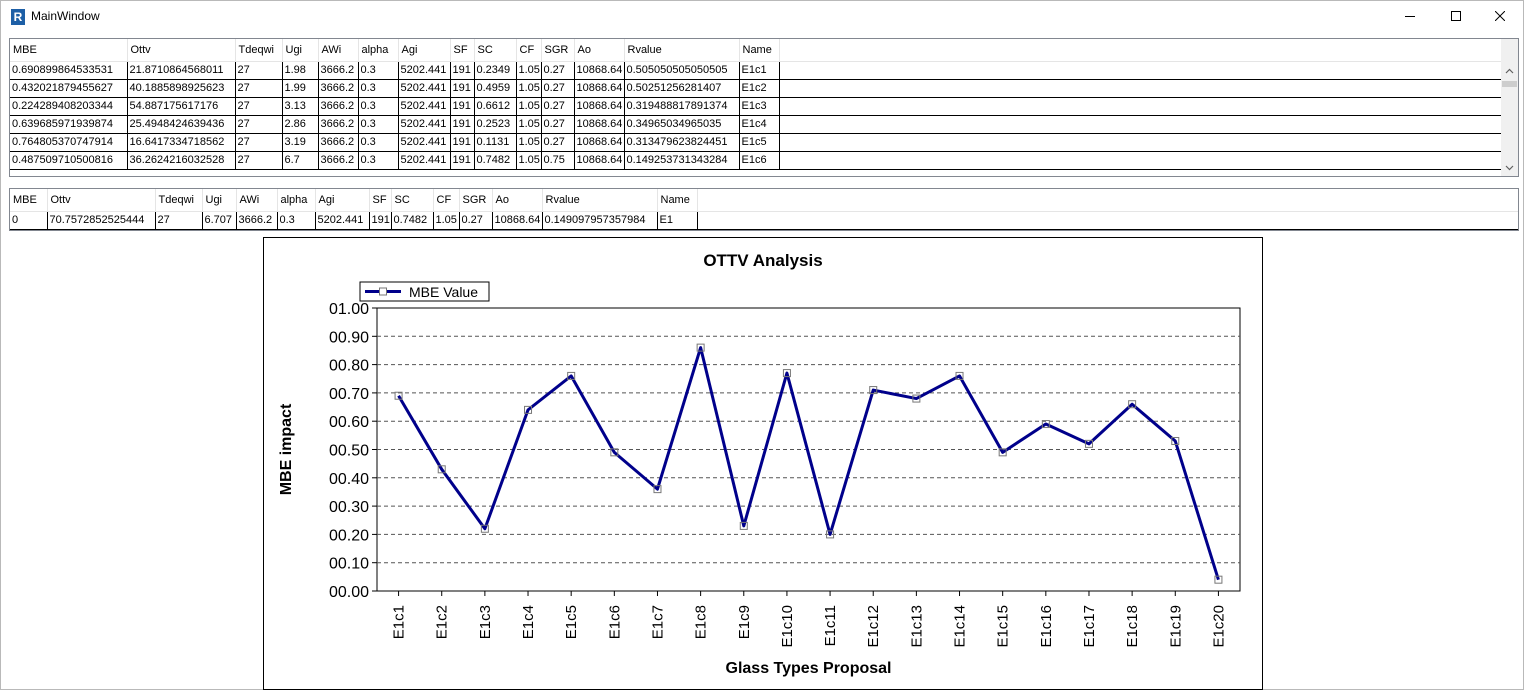  I want to click on maximize-button, so click(1456, 16).